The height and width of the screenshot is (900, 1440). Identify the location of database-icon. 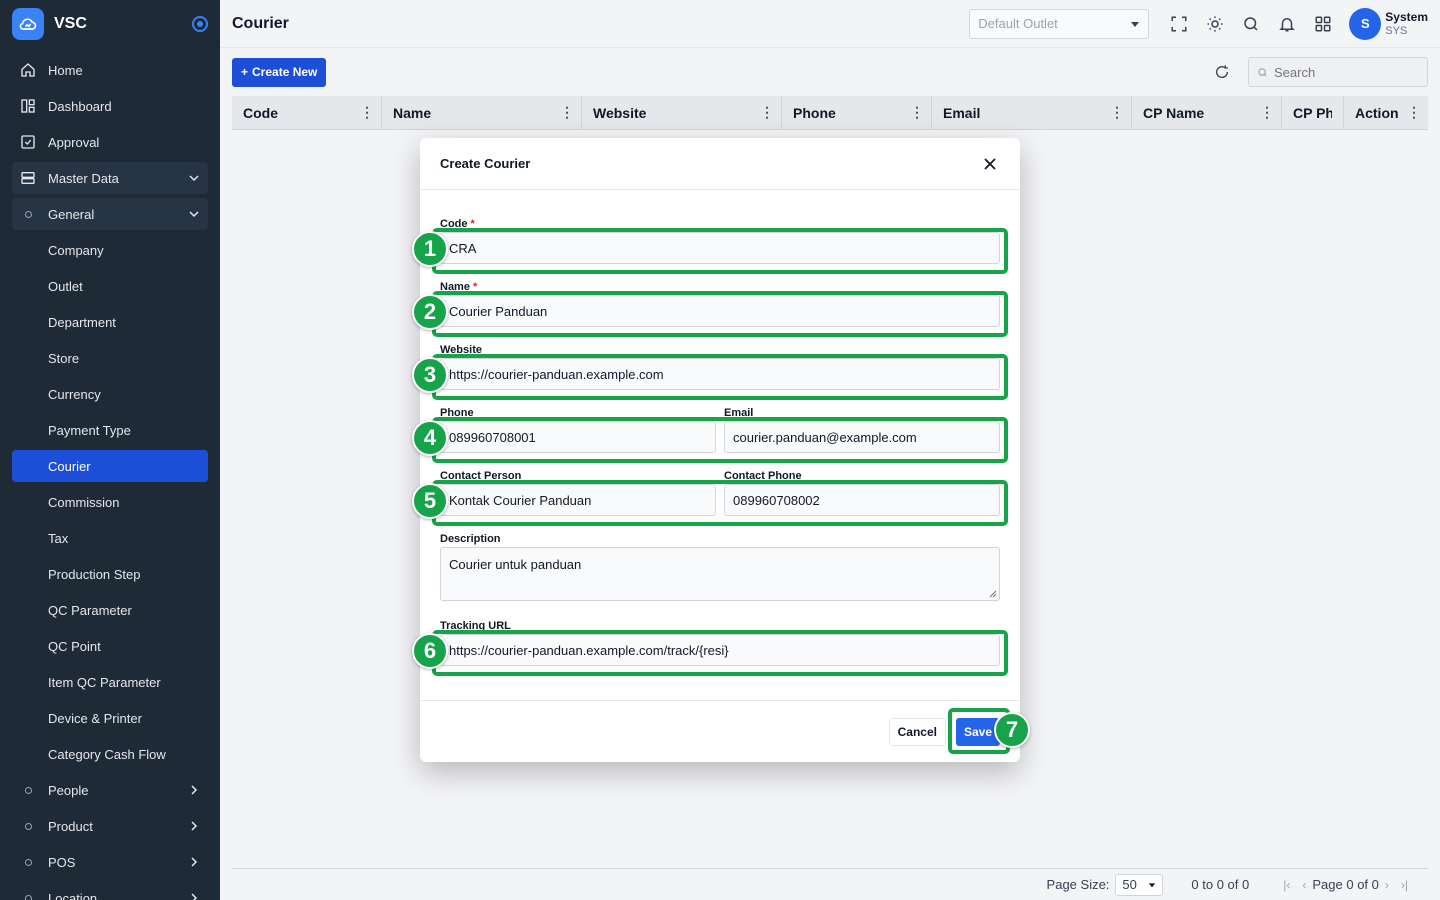
(28, 178).